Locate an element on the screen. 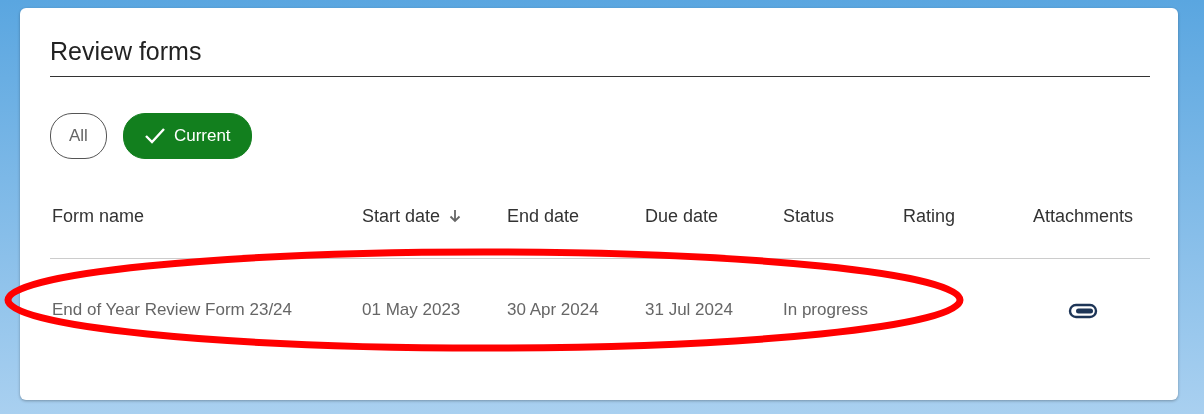 Image resolution: width=1204 pixels, height=414 pixels. table-cell: 01 May 2023 is located at coordinates (411, 309).